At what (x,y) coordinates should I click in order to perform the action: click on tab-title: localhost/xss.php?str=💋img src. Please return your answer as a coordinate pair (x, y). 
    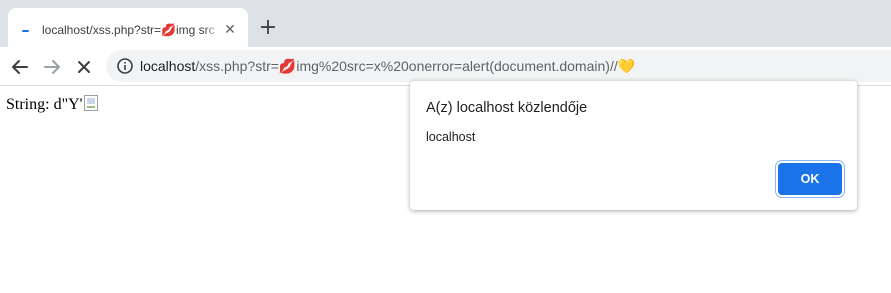
    Looking at the image, I should click on (128, 30).